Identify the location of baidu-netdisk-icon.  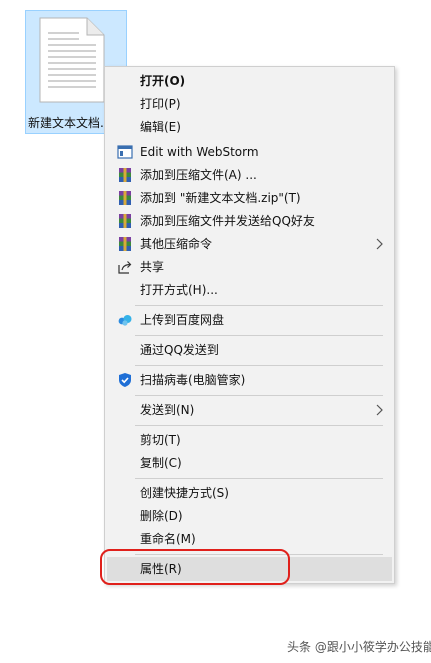
(125, 320).